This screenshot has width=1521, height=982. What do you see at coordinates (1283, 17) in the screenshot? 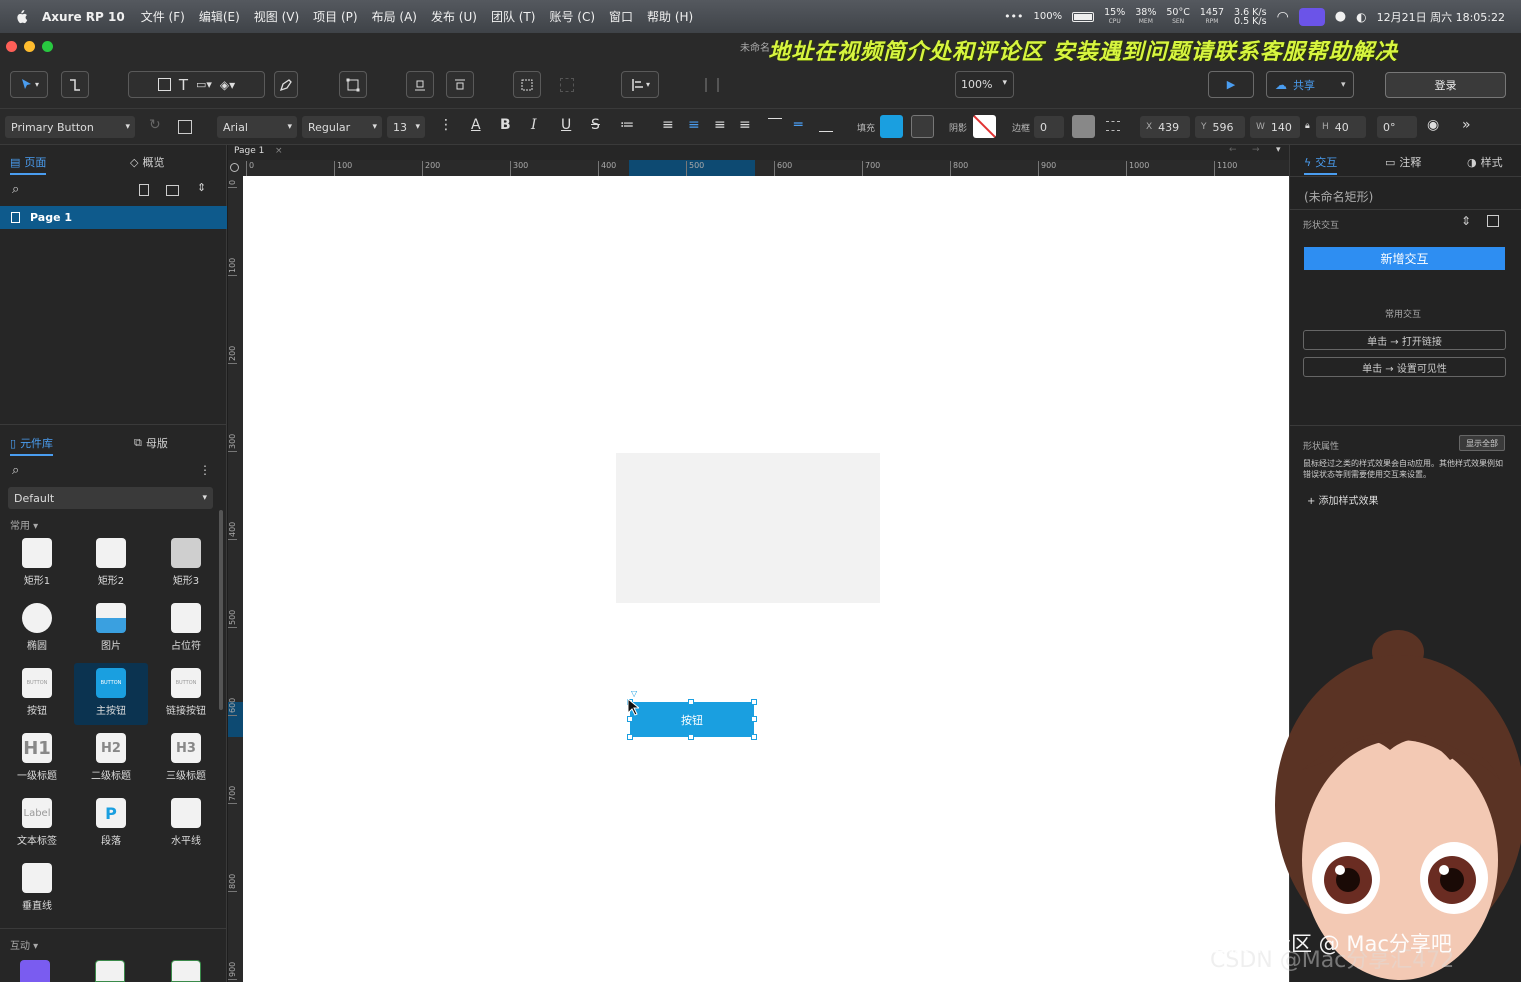
I see `wifi-icon: ◠` at bounding box center [1283, 17].